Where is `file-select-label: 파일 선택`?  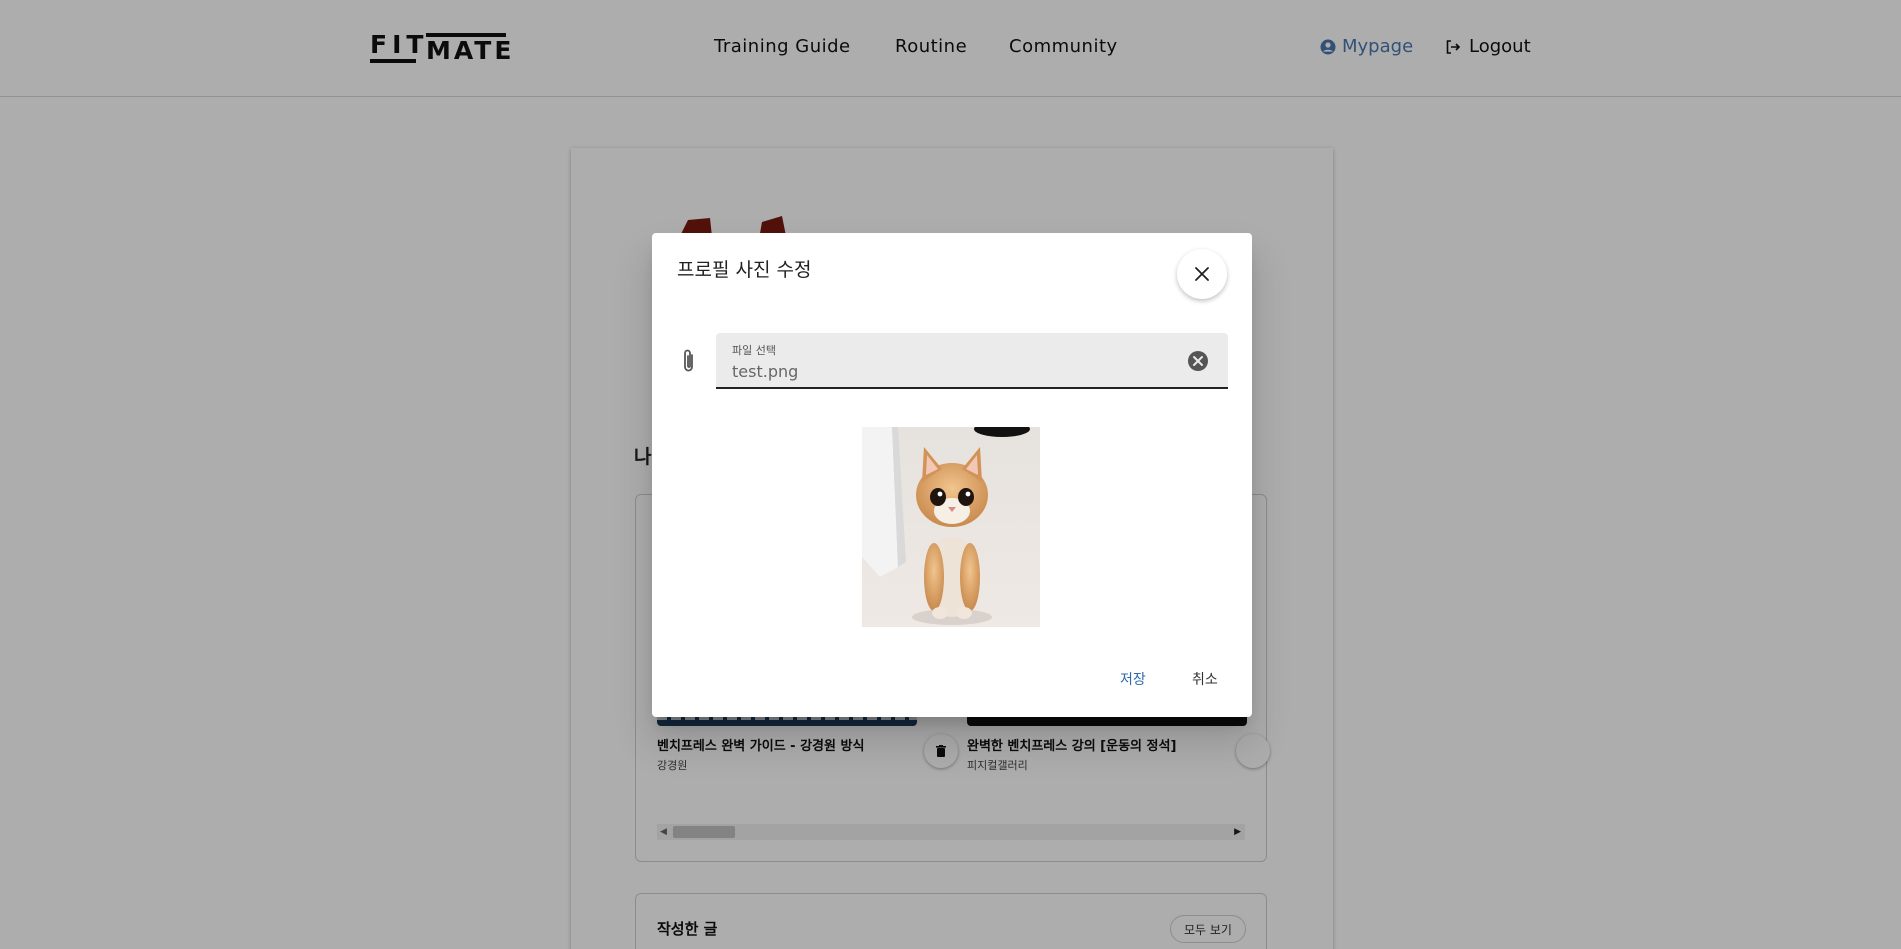 file-select-label: 파일 선택 is located at coordinates (754, 350).